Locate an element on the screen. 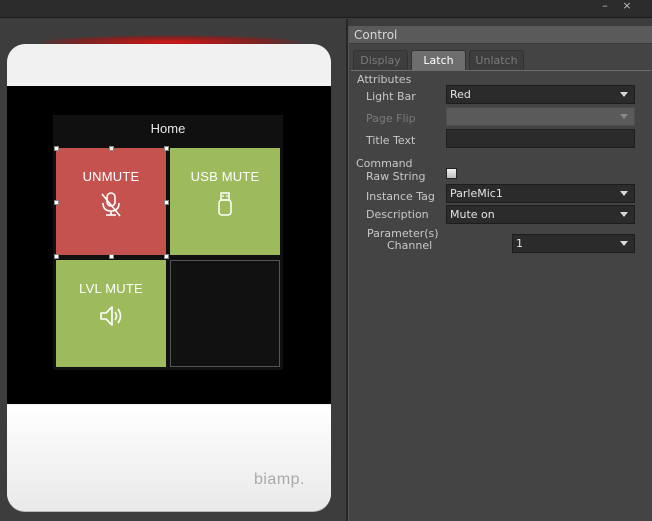  page-flip-label: Page Flip is located at coordinates (391, 118).